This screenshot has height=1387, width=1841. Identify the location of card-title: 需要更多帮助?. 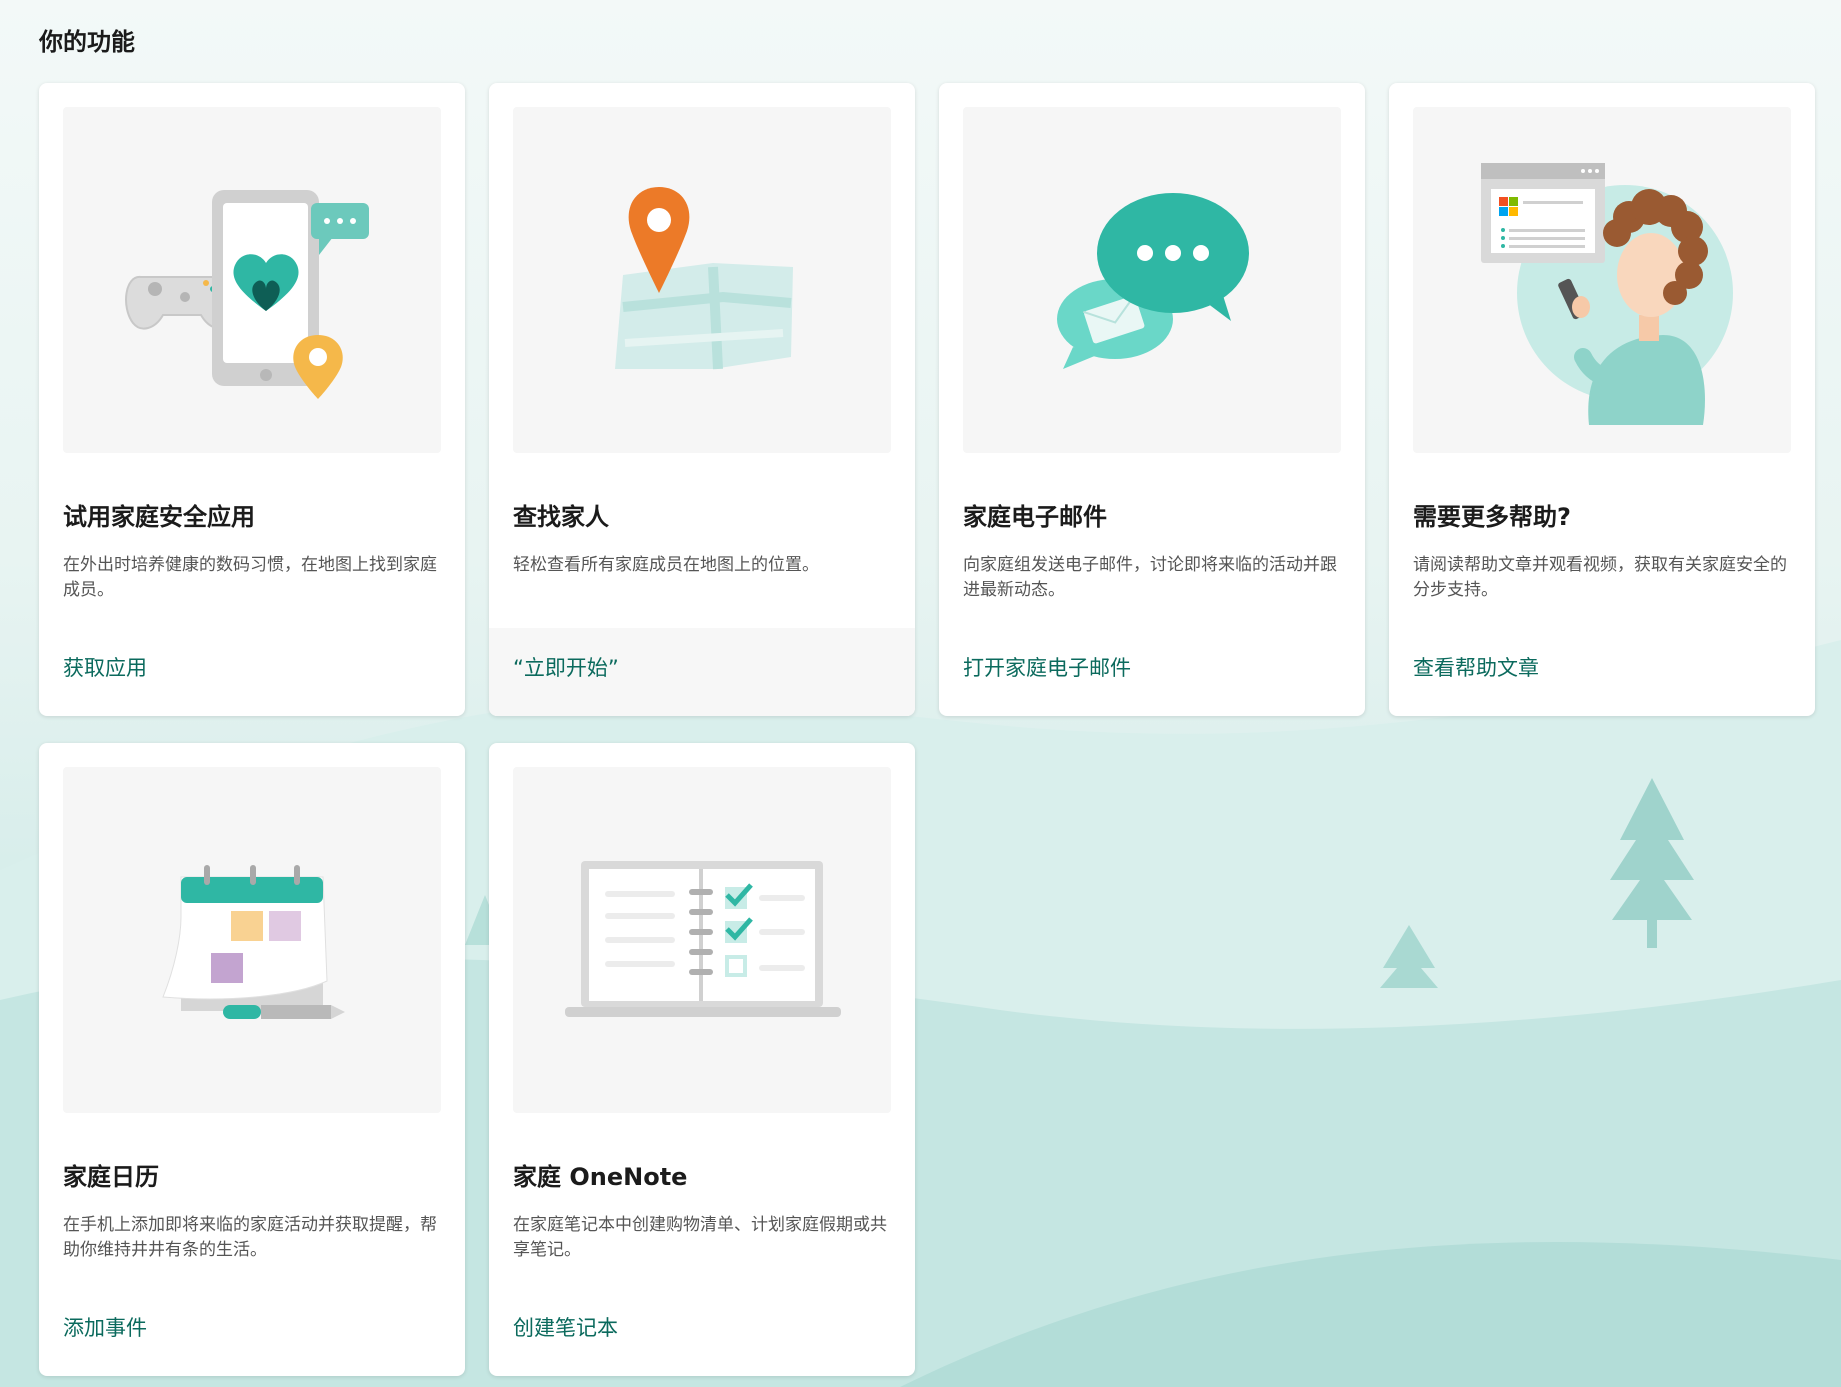
(1492, 517).